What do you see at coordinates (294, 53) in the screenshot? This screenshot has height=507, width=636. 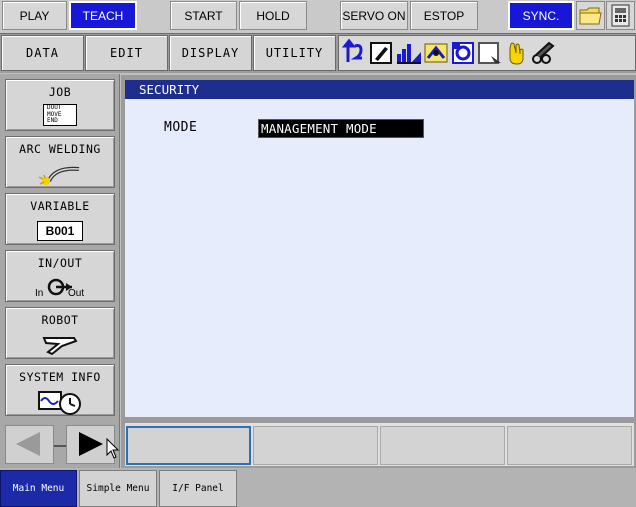 I see `menu-utility: UTILITY` at bounding box center [294, 53].